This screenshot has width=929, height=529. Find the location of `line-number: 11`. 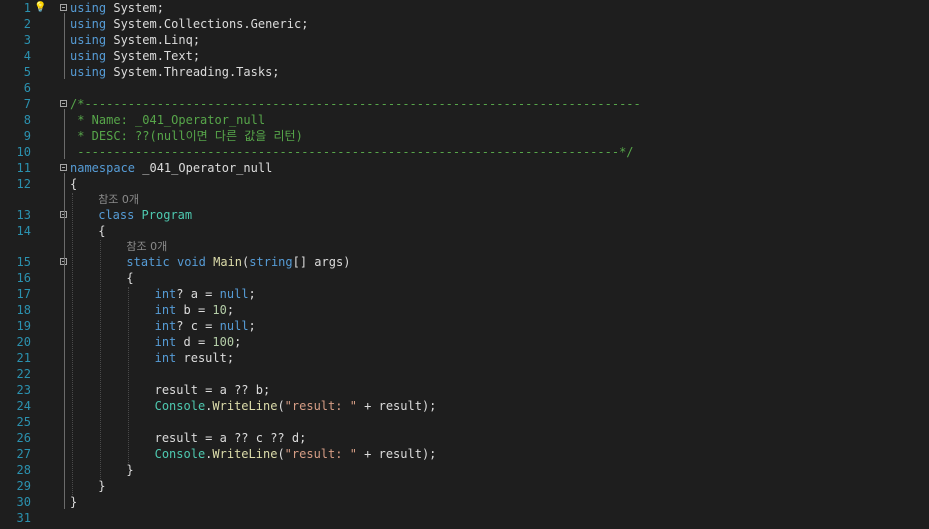

line-number: 11 is located at coordinates (23, 168).